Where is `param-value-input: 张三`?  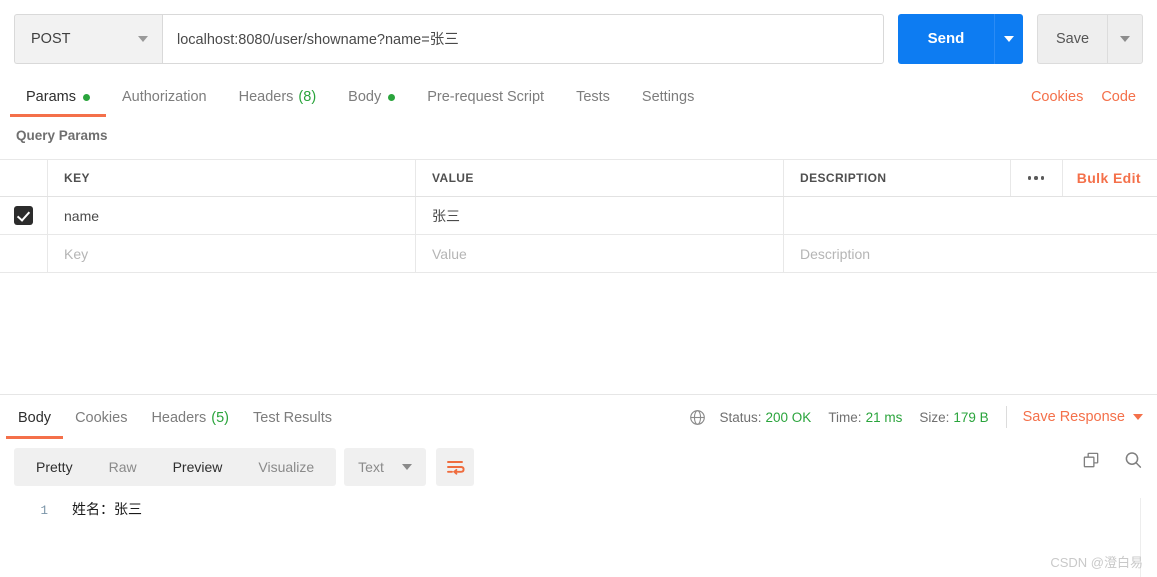
param-value-input: 张三 is located at coordinates (600, 215).